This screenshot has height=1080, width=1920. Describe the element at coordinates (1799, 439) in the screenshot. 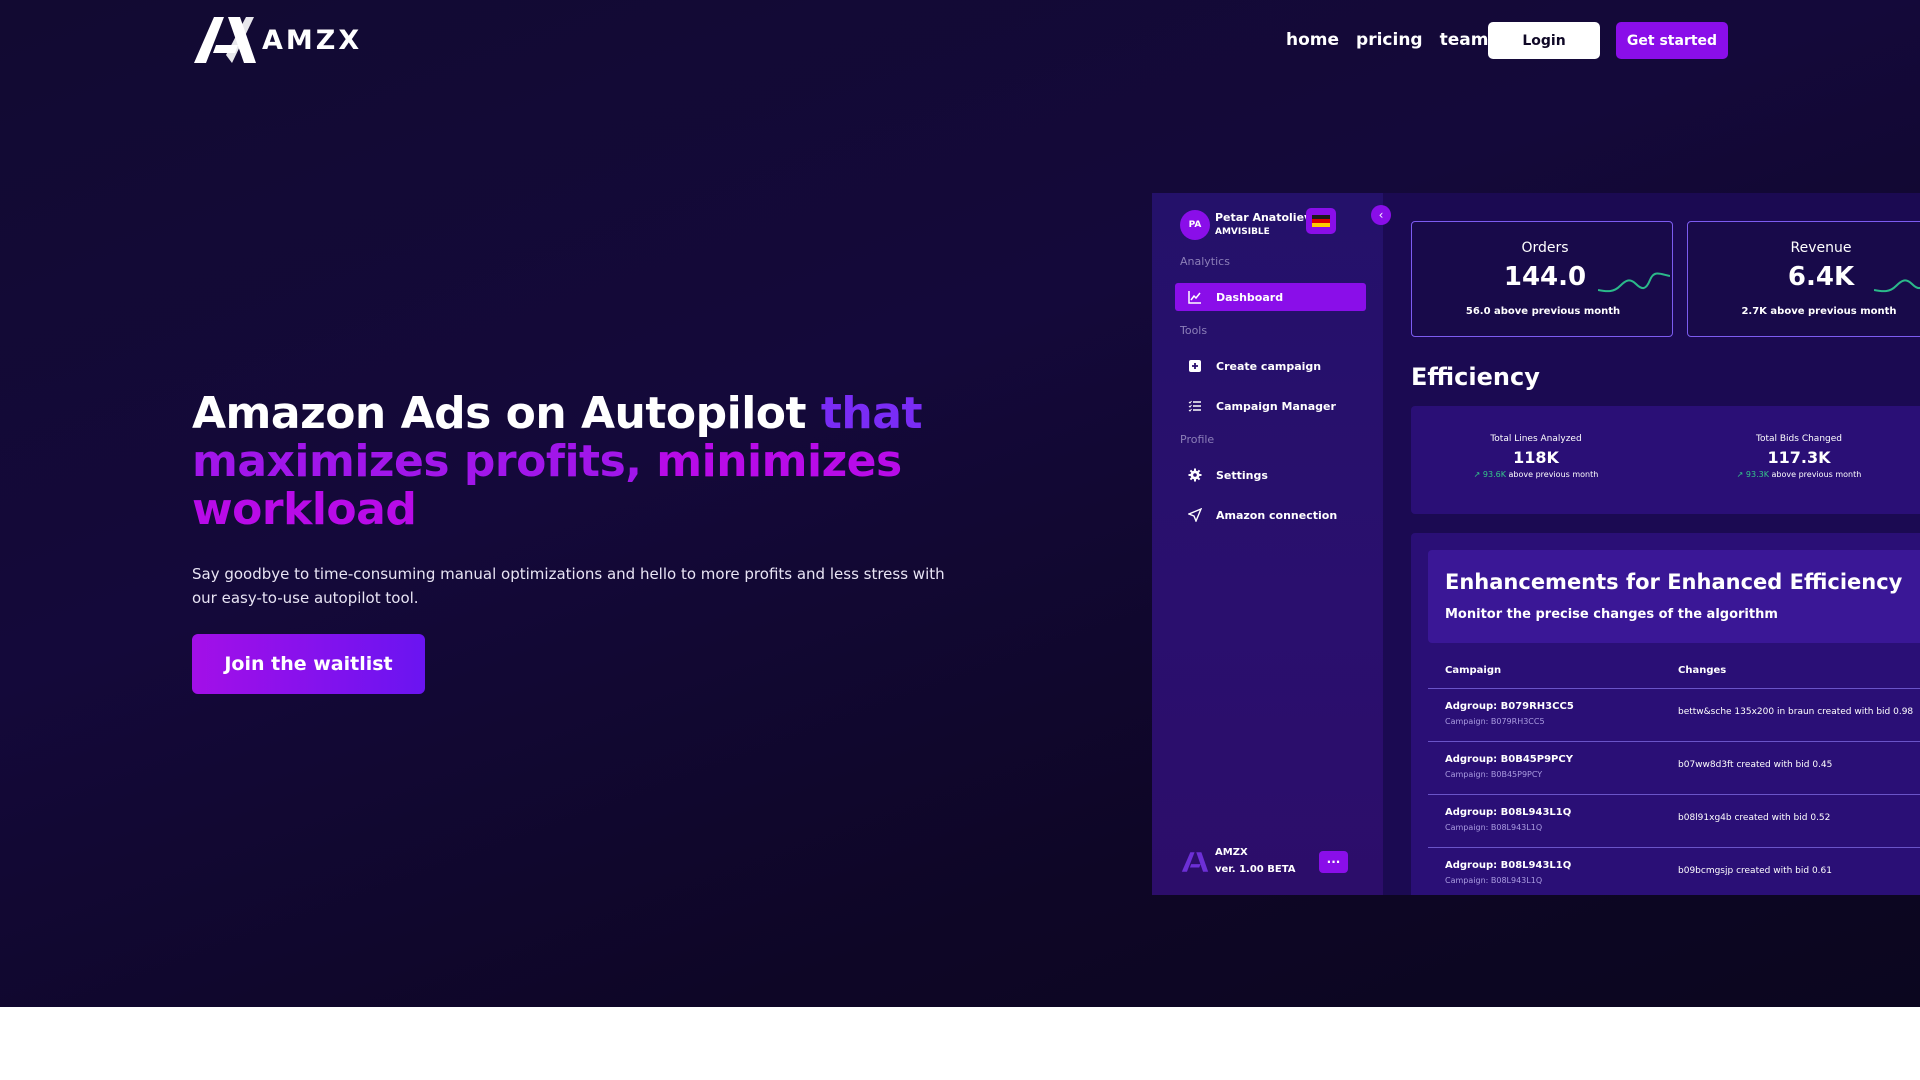

I see `stat-label: Total Bids Changed` at that location.